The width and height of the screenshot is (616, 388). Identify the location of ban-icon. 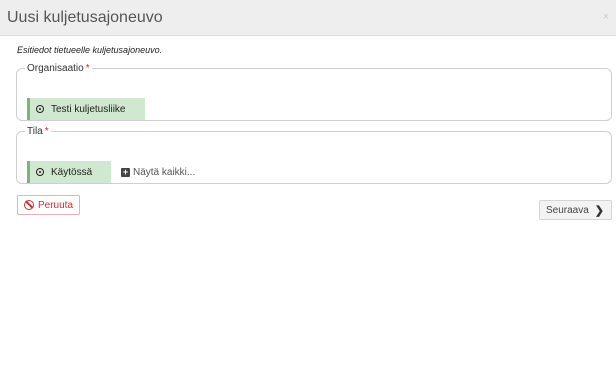
(29, 205).